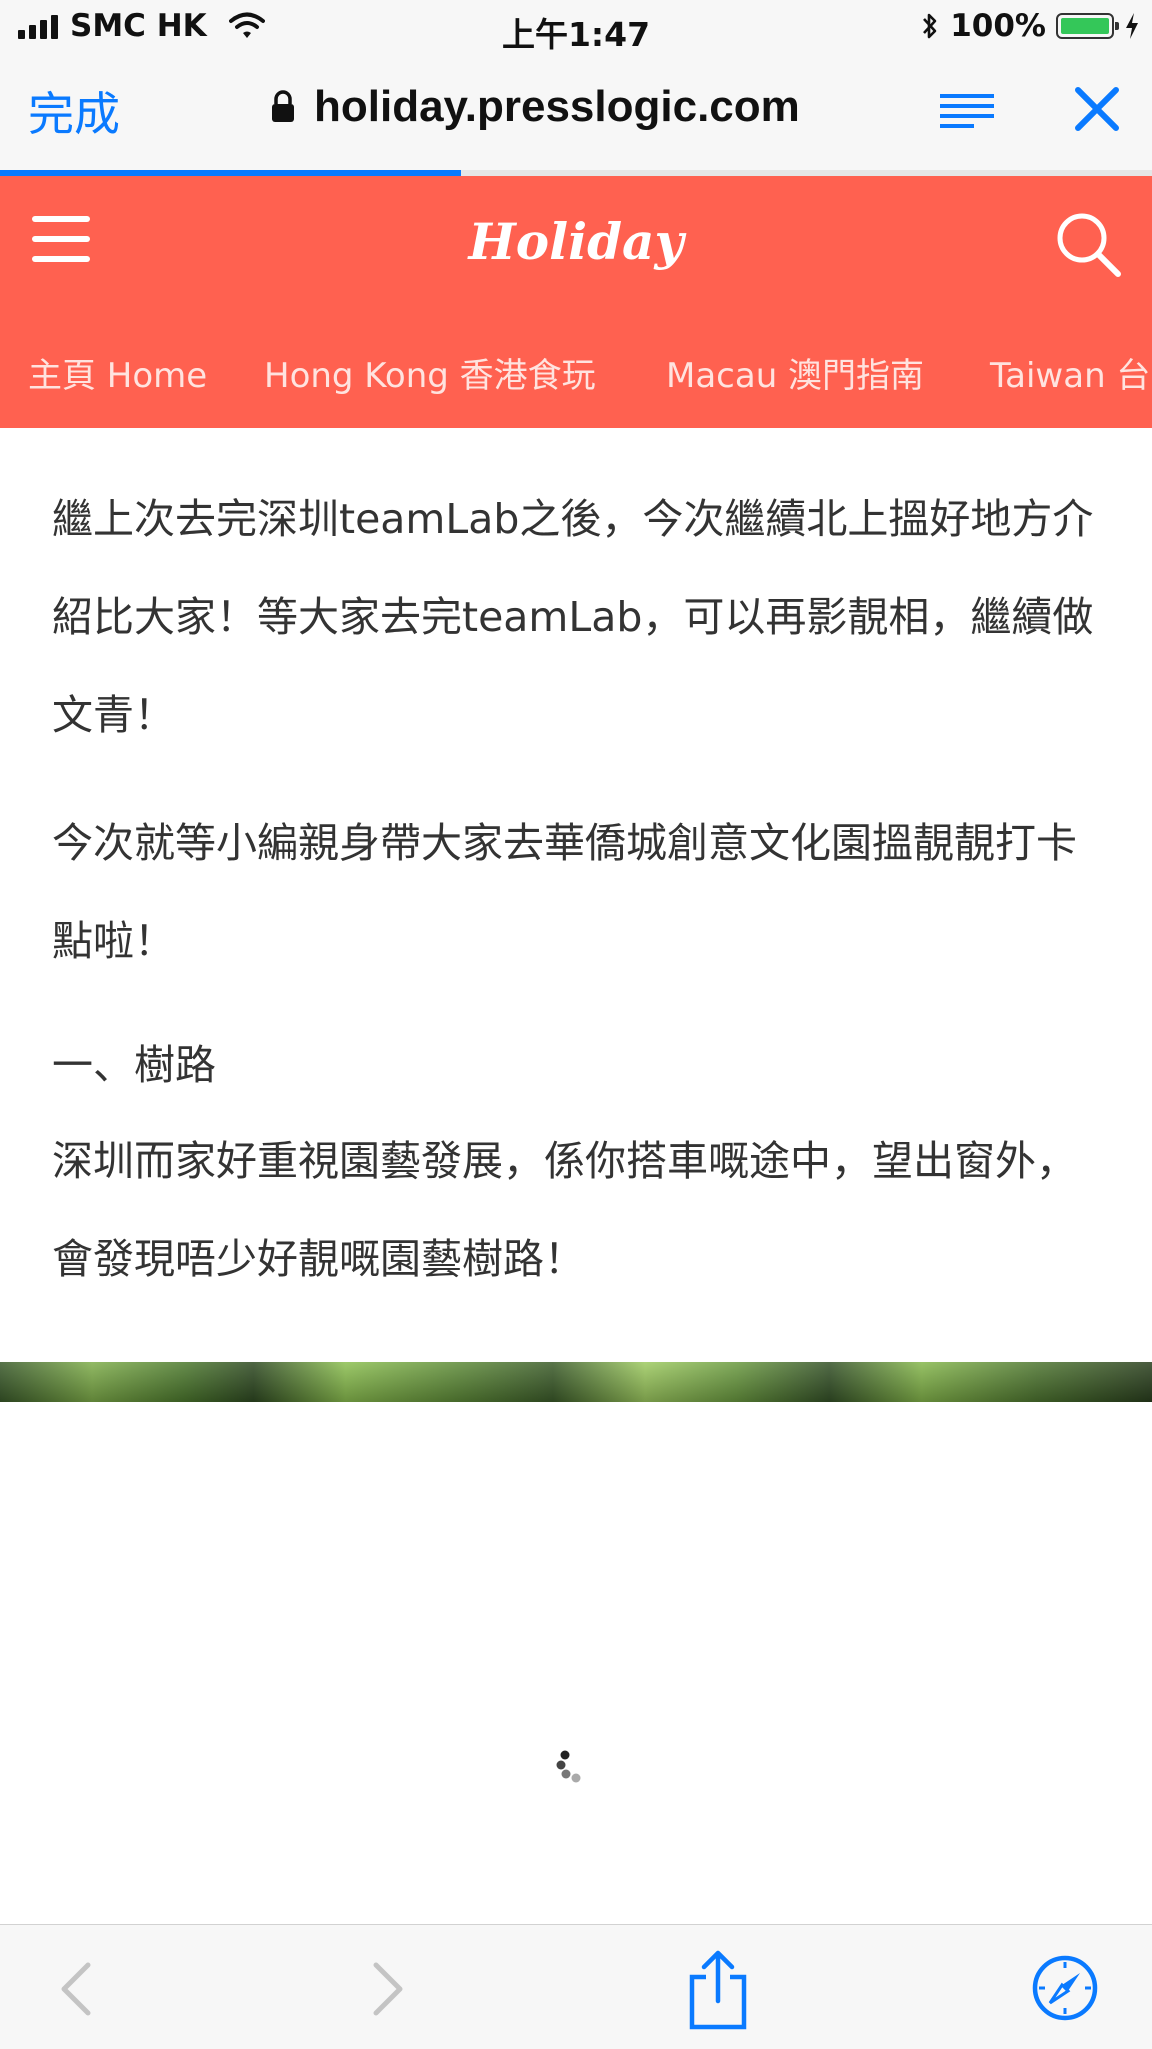 The height and width of the screenshot is (2049, 1152). Describe the element at coordinates (1065, 1988) in the screenshot. I see `compass-icon` at that location.